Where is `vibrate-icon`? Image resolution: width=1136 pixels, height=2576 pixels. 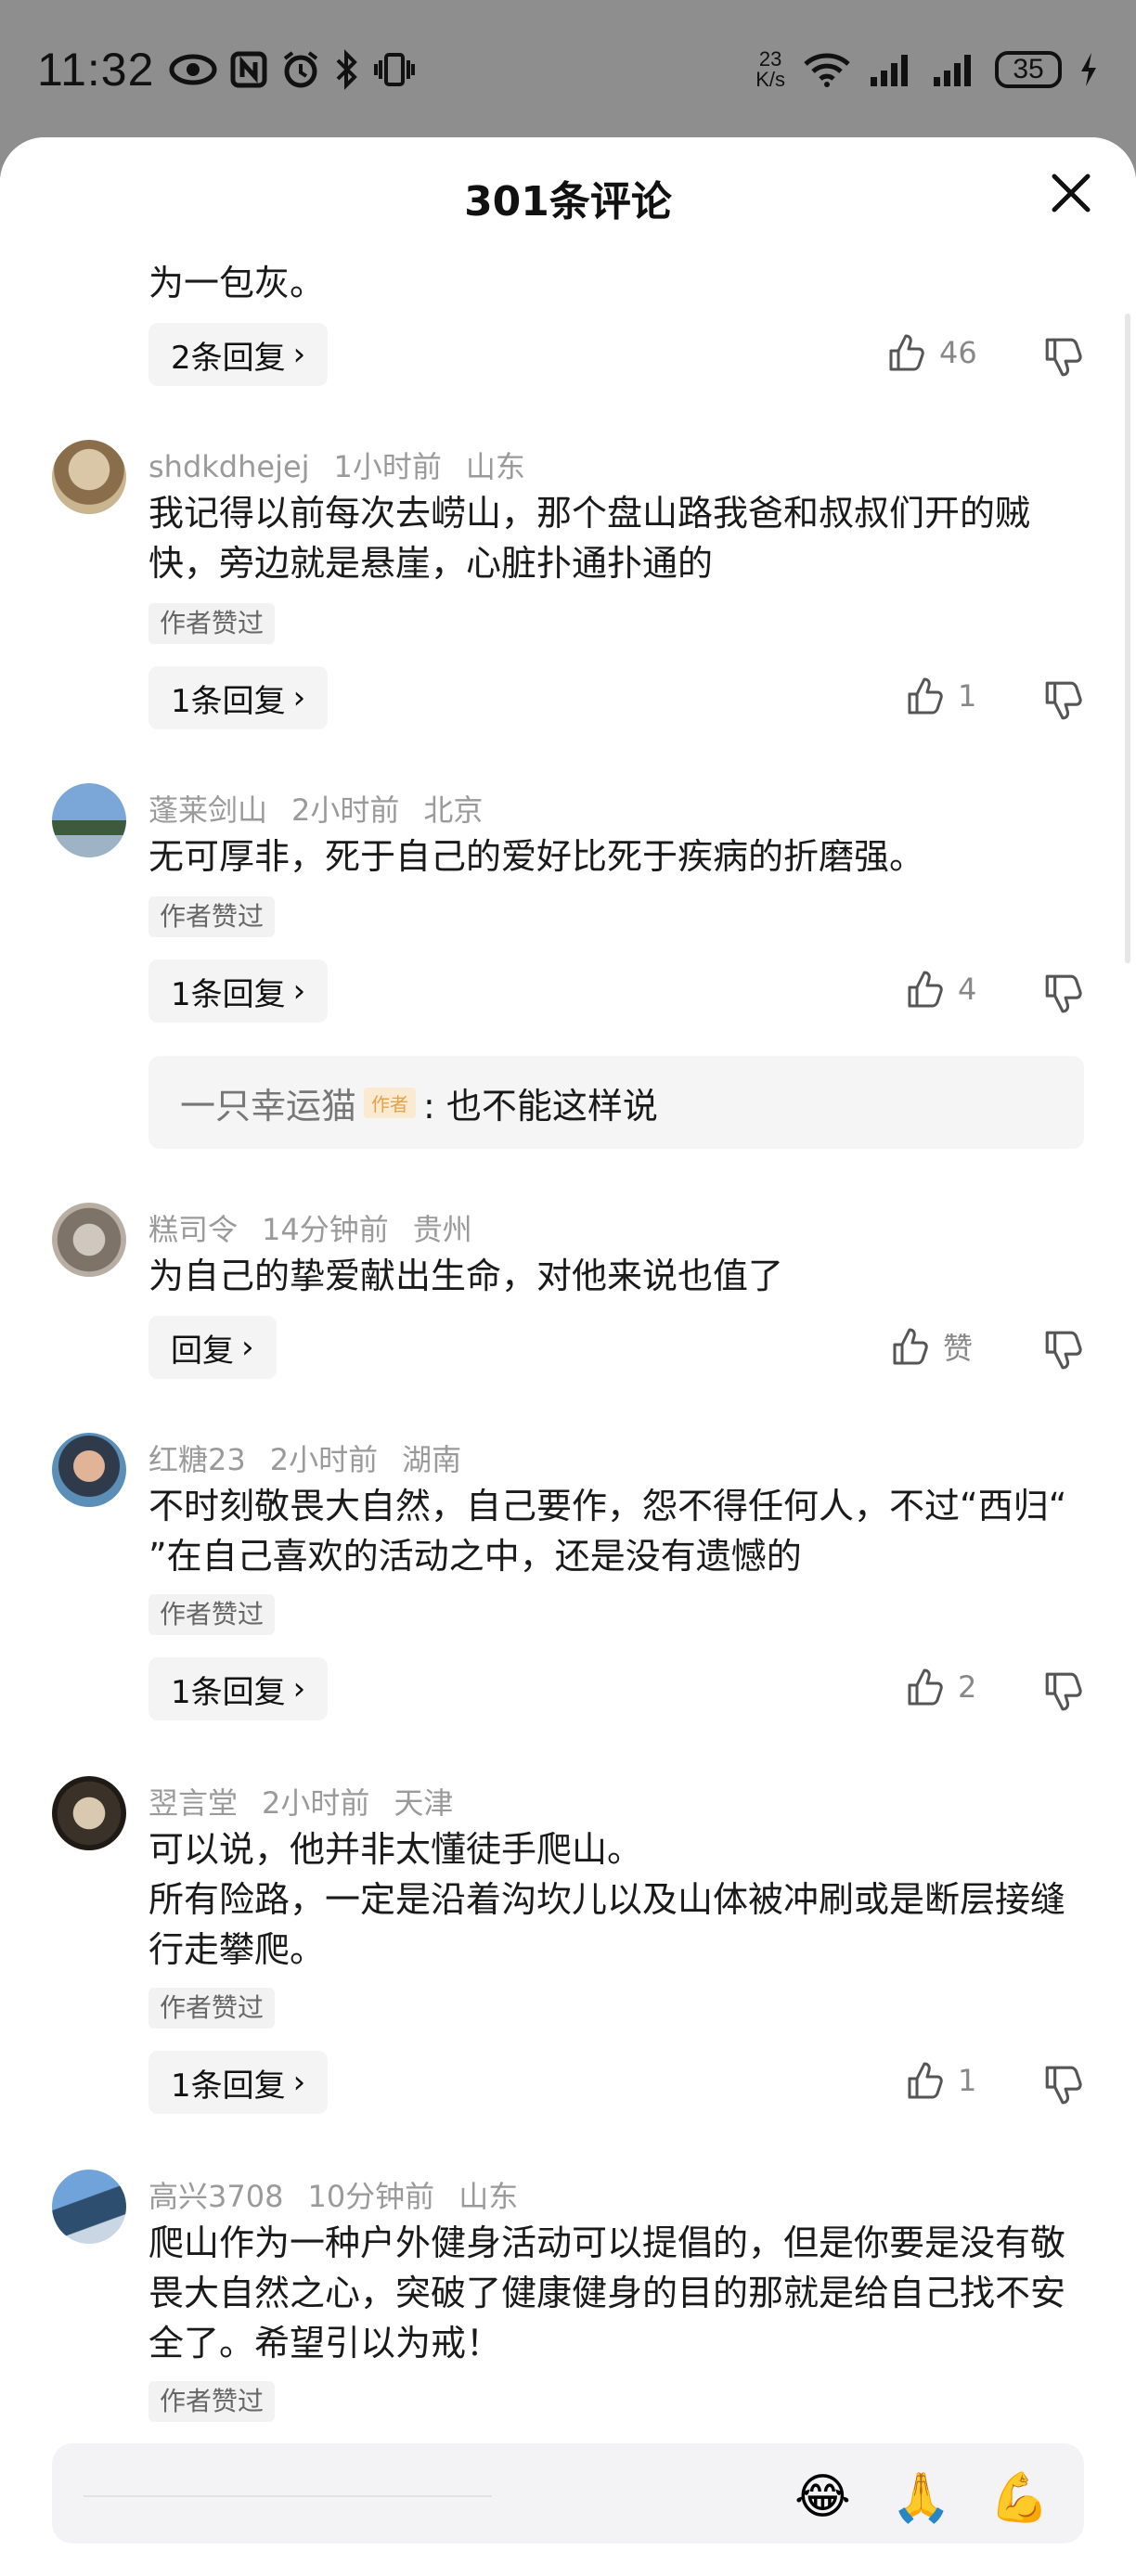 vibrate-icon is located at coordinates (395, 69).